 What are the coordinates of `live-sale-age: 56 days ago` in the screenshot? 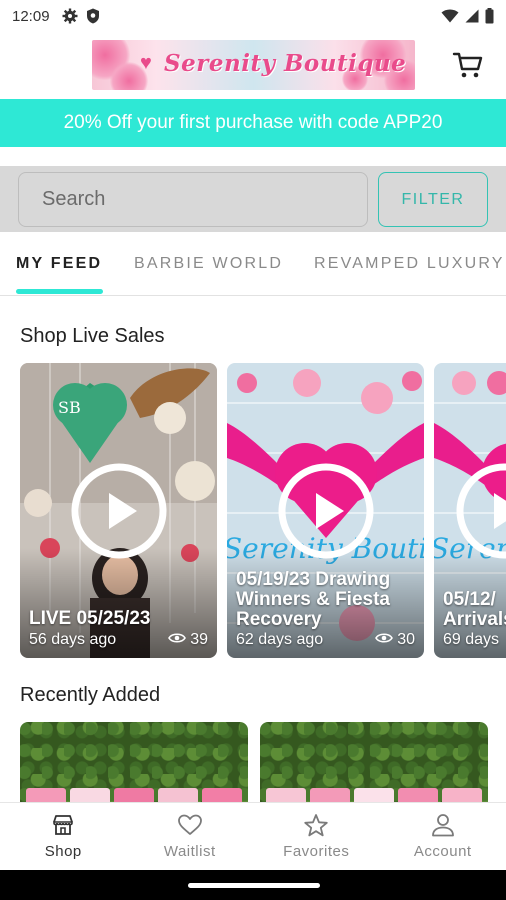 It's located at (73, 639).